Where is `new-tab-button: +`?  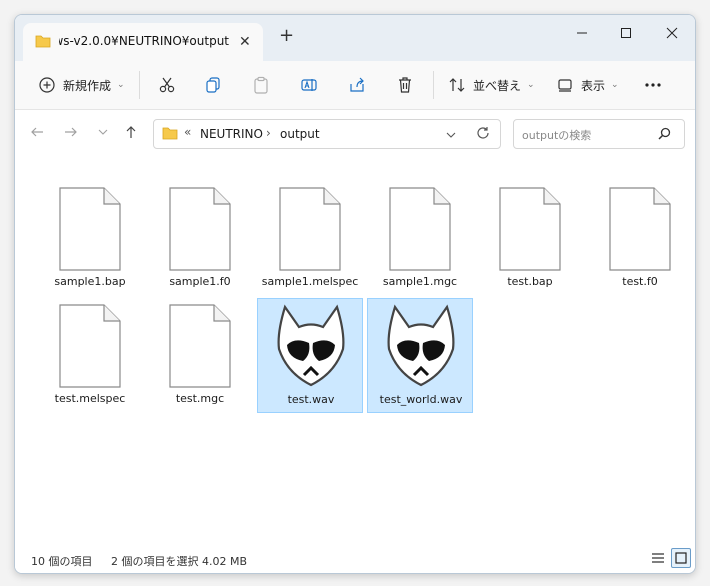
new-tab-button: + is located at coordinates (286, 36).